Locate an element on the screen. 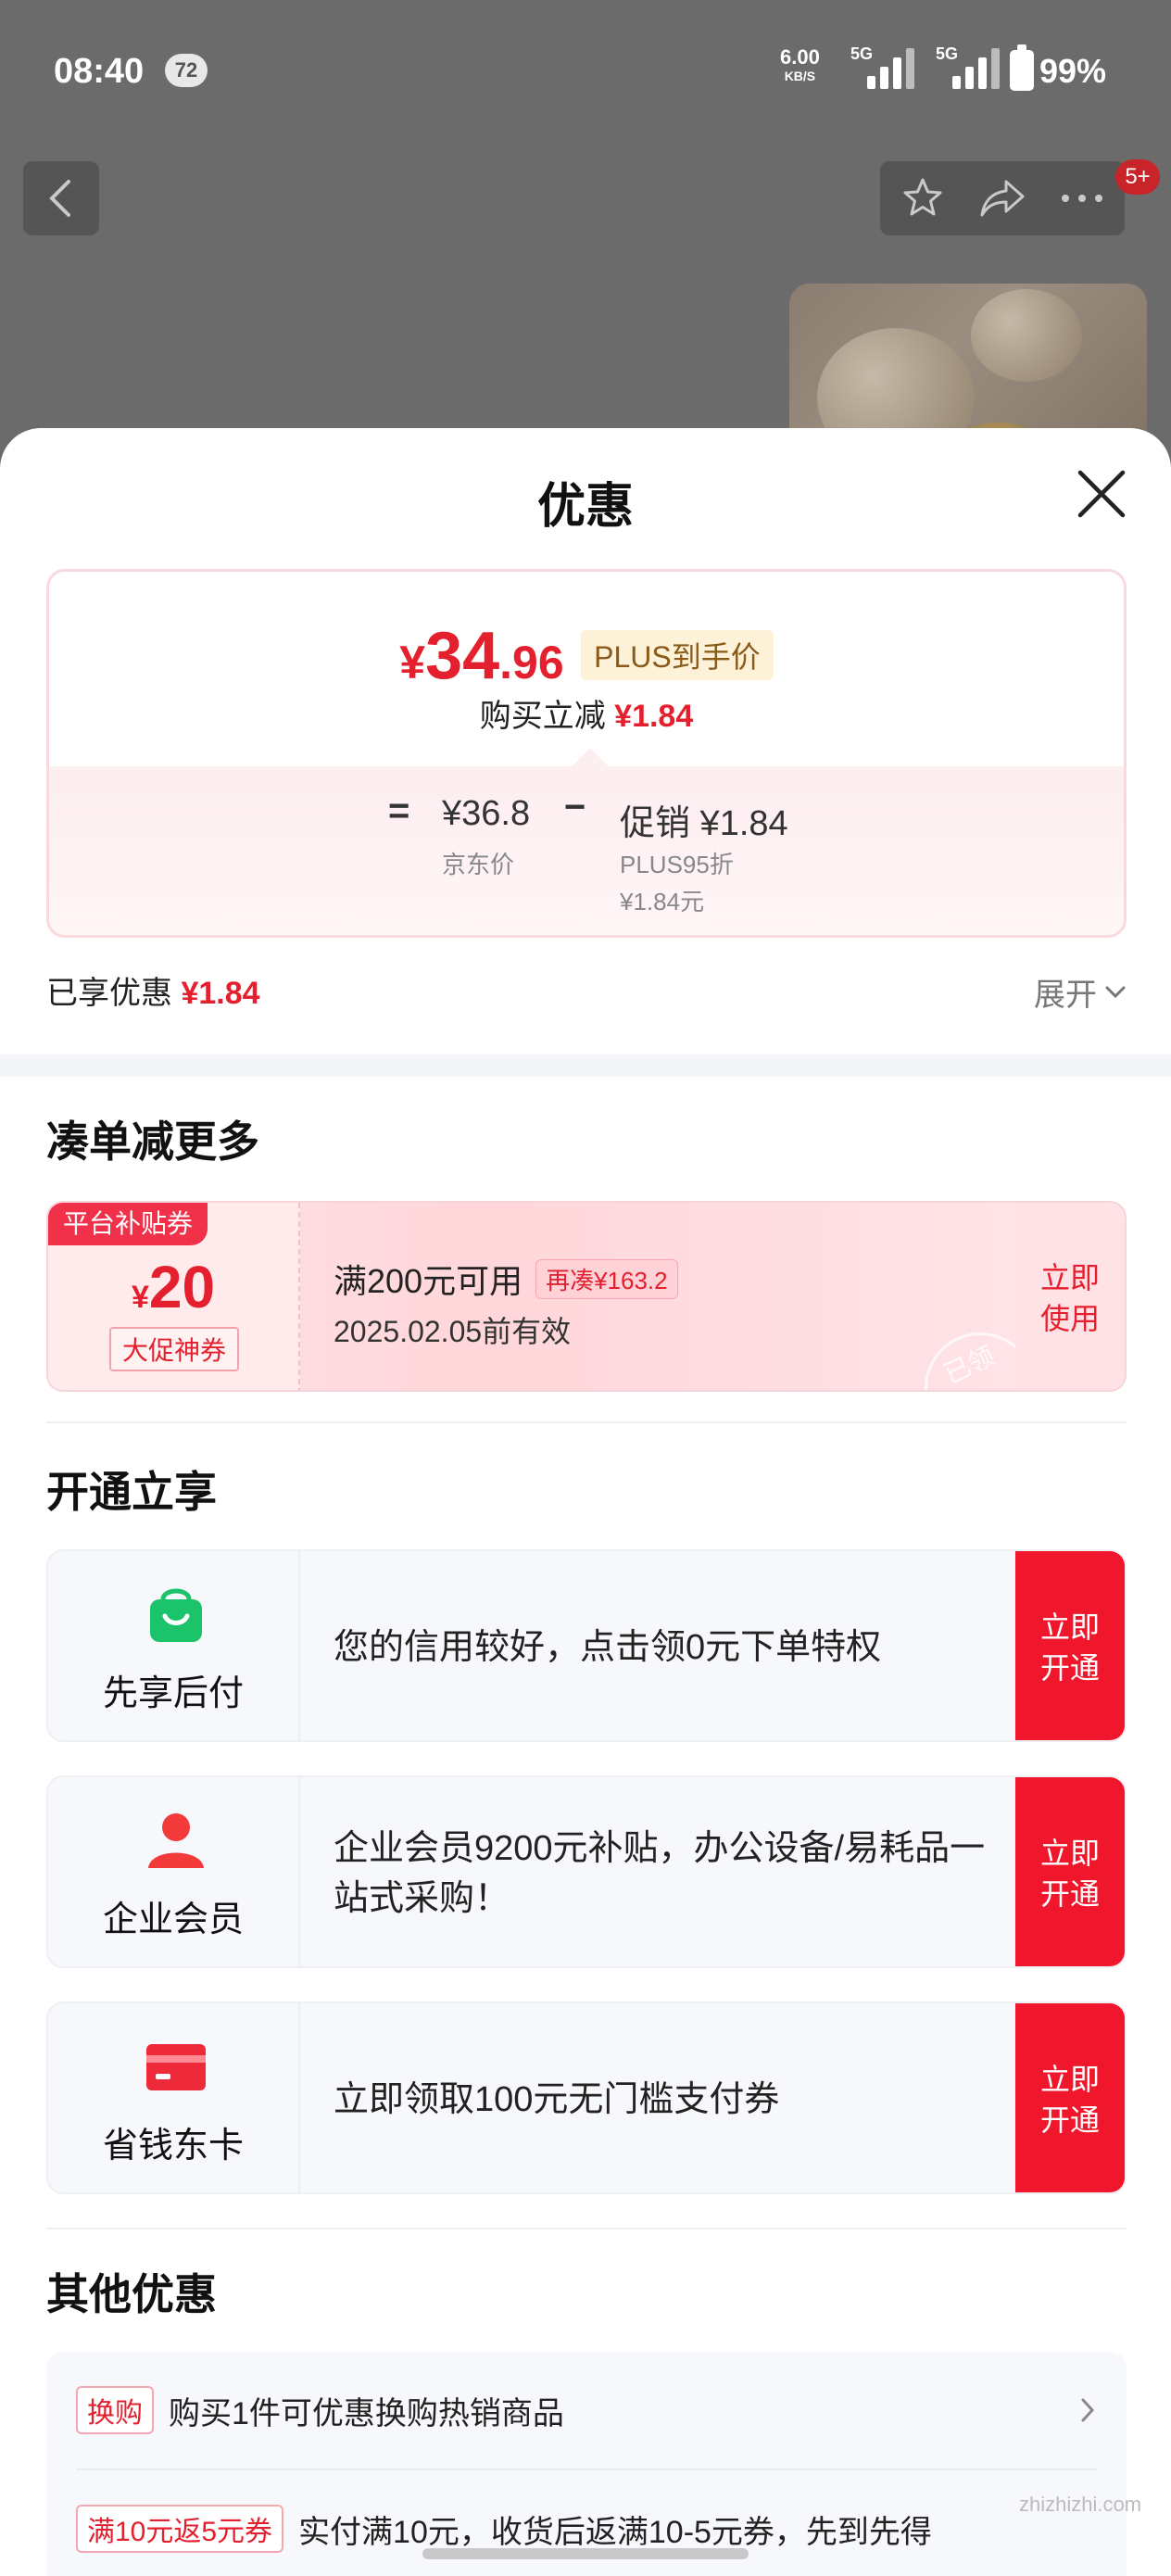 The width and height of the screenshot is (1171, 2576). expand-button: 展开 is located at coordinates (1081, 992).